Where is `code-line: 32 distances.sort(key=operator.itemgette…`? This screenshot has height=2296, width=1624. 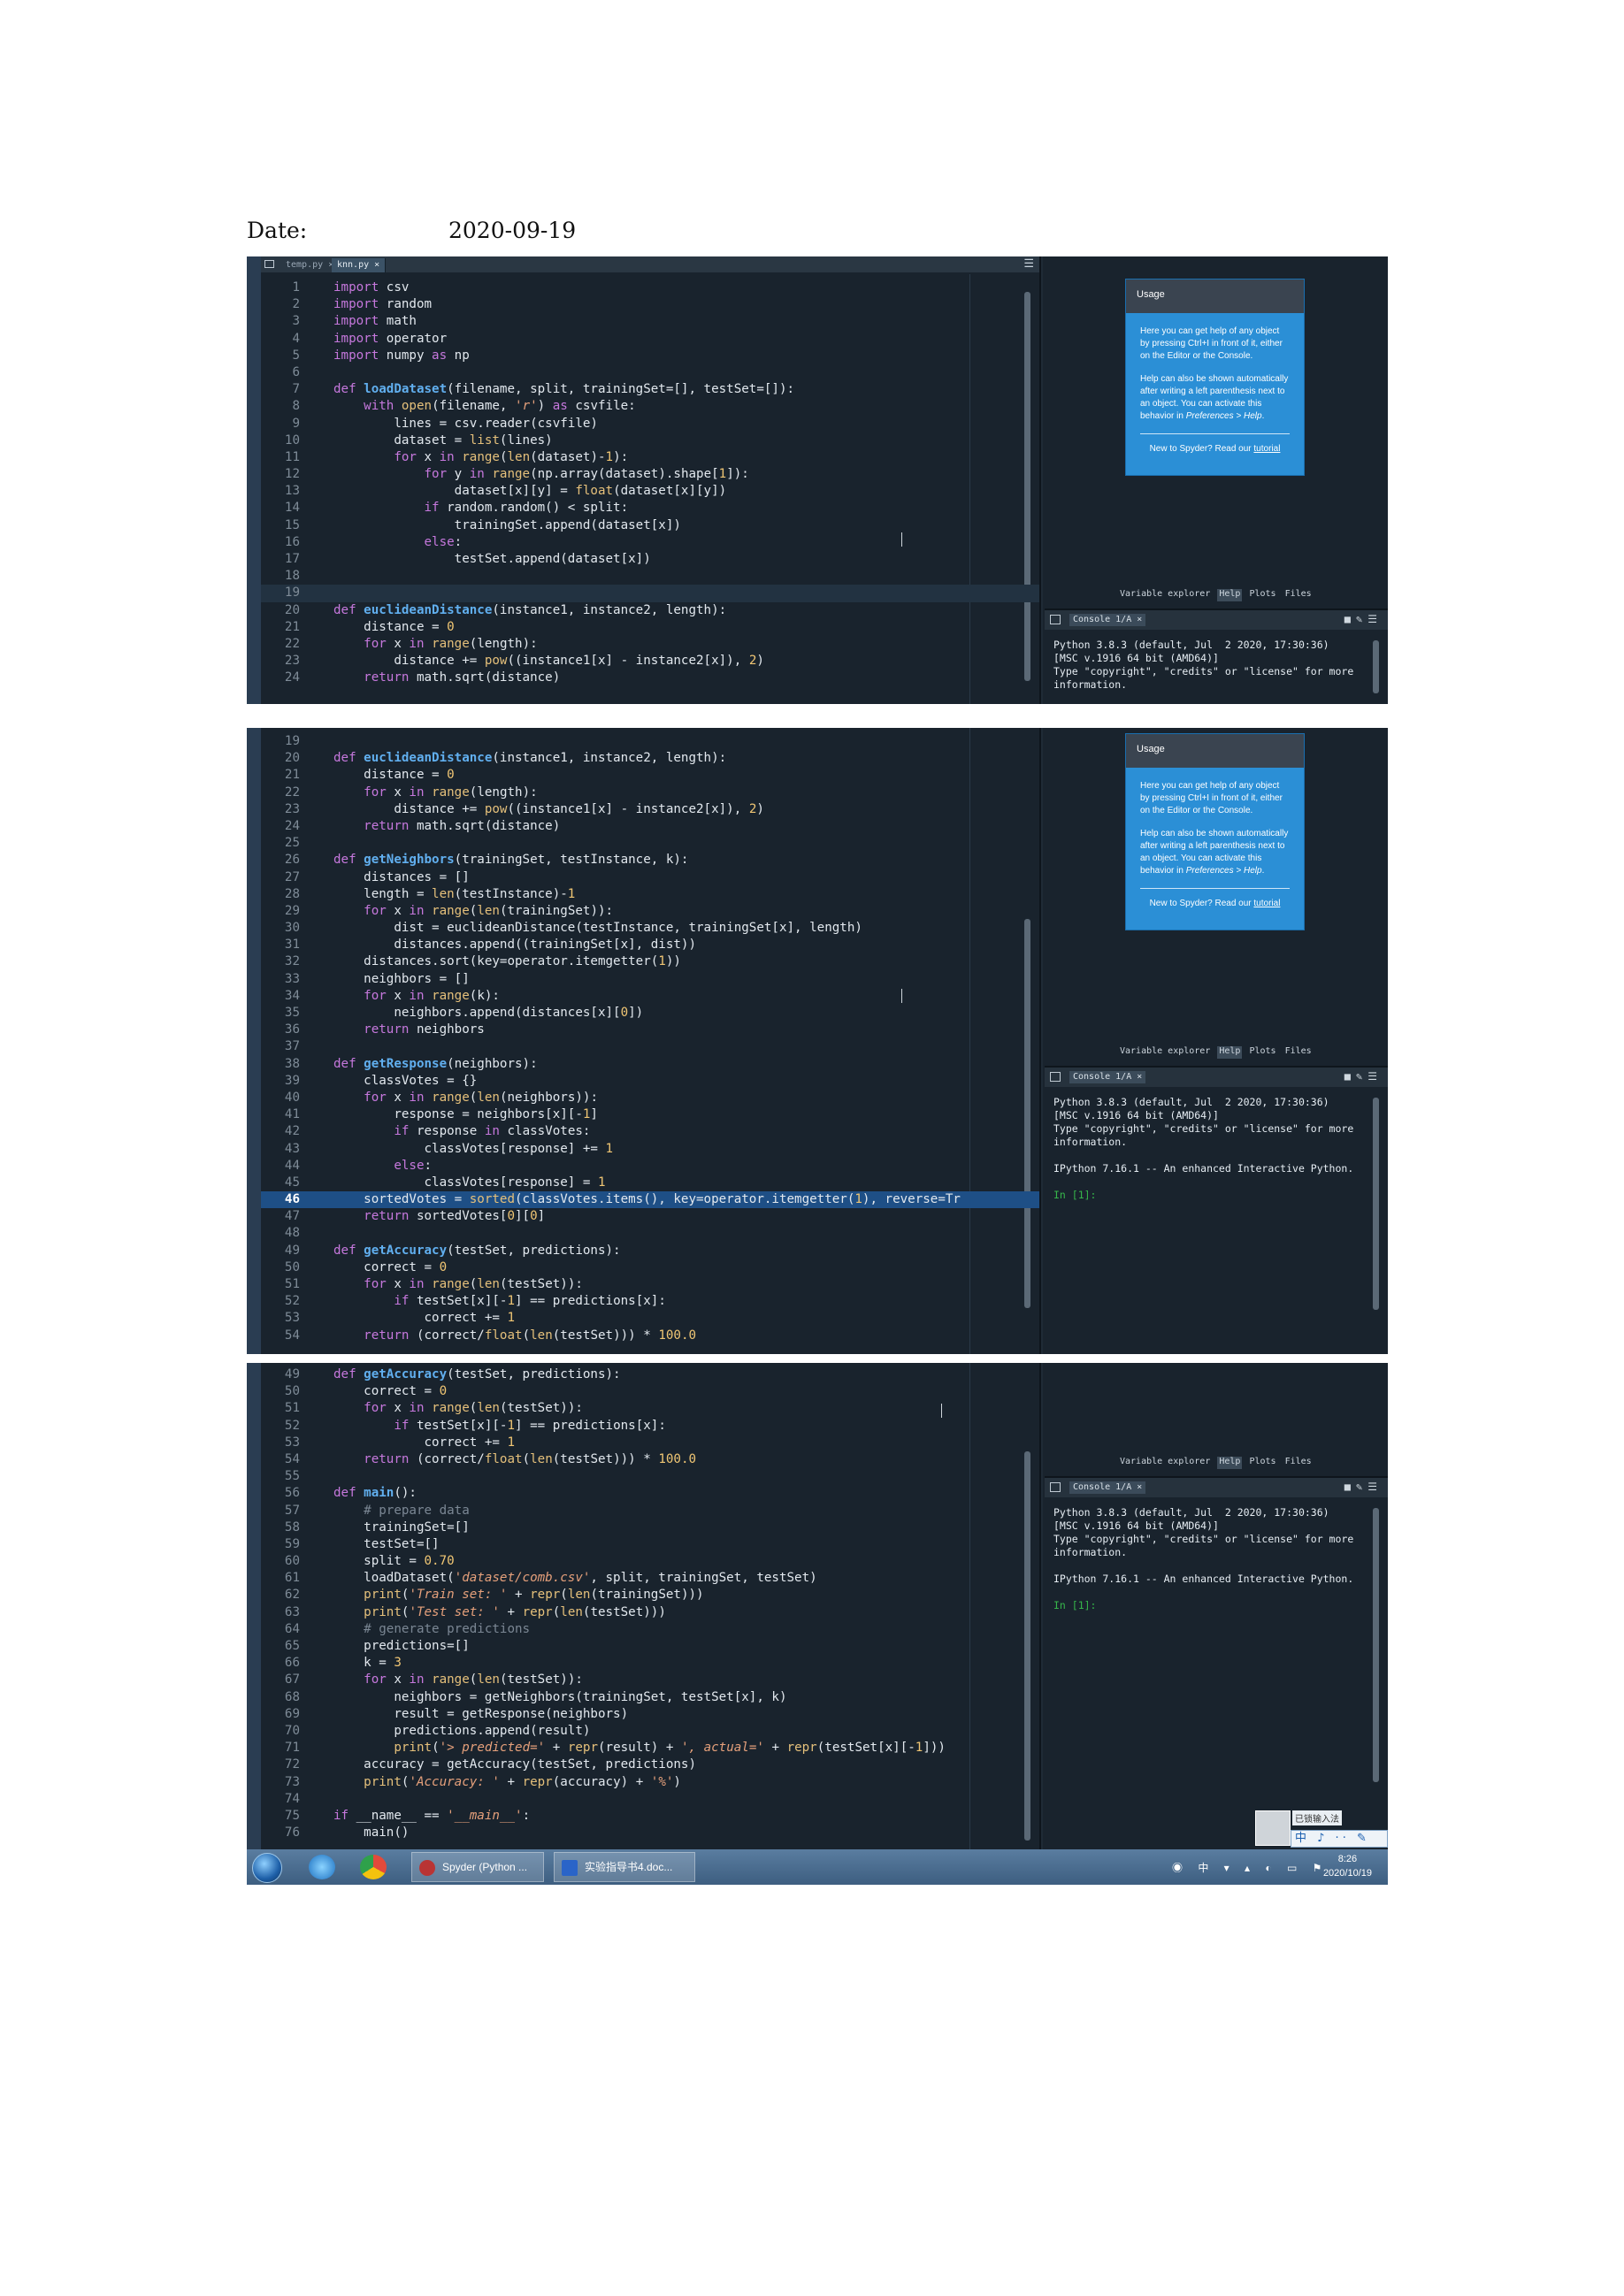 code-line: 32 distances.sort(key=operator.itemgette… is located at coordinates (650, 961).